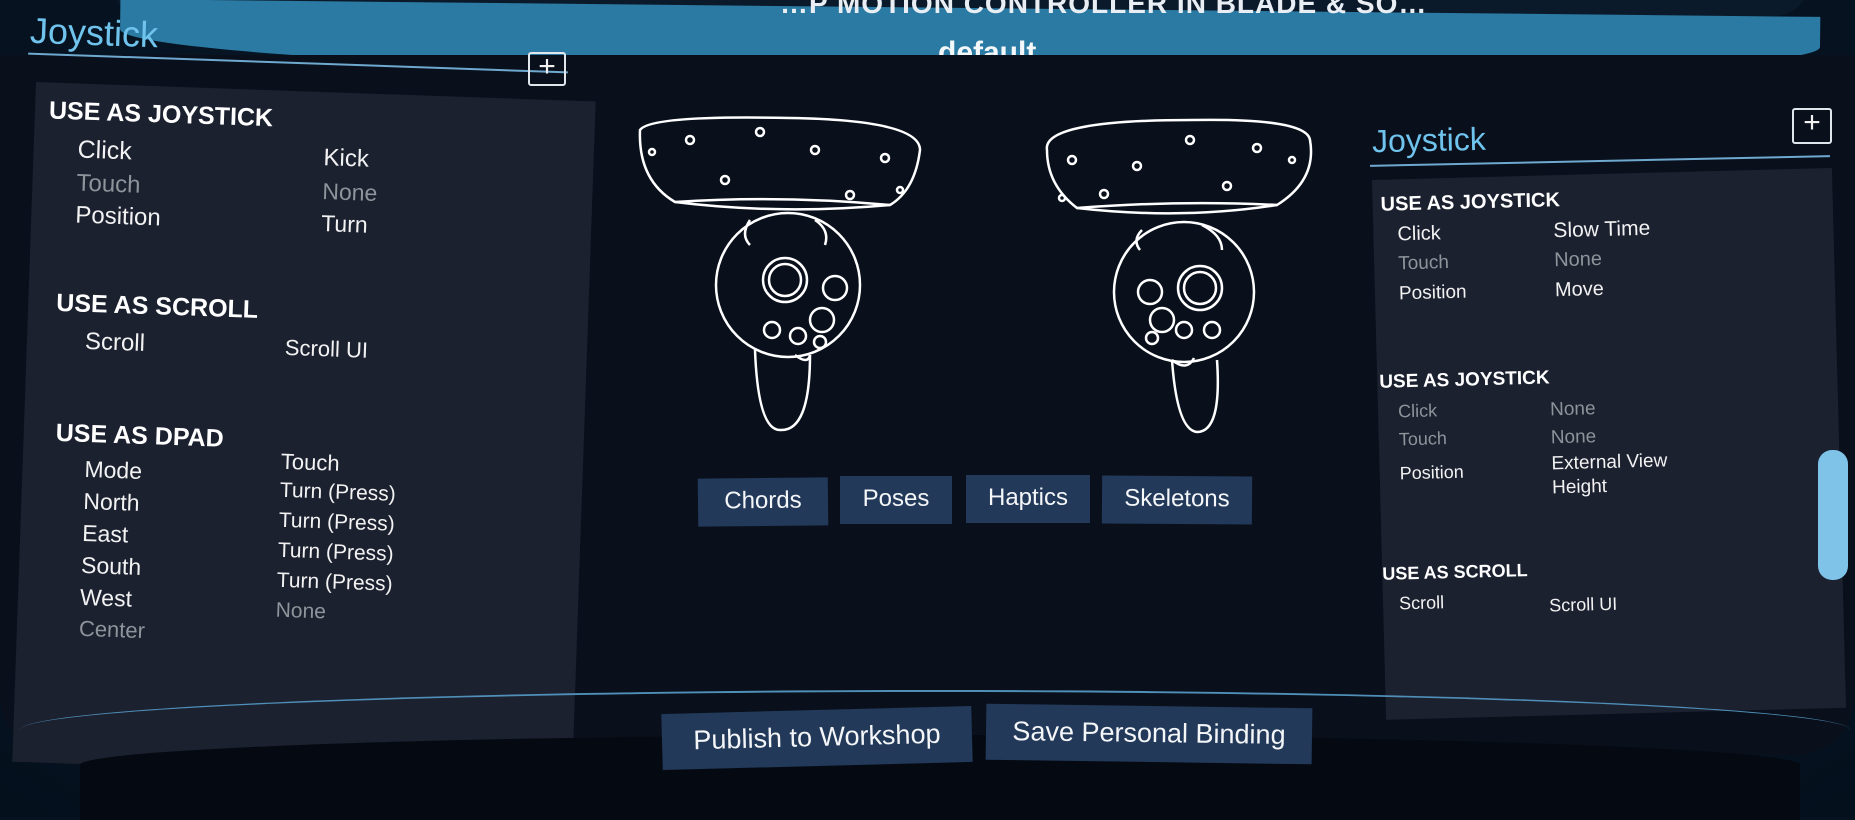 The height and width of the screenshot is (820, 1855). I want to click on right-action-position-2-line2: Height, so click(1579, 487).